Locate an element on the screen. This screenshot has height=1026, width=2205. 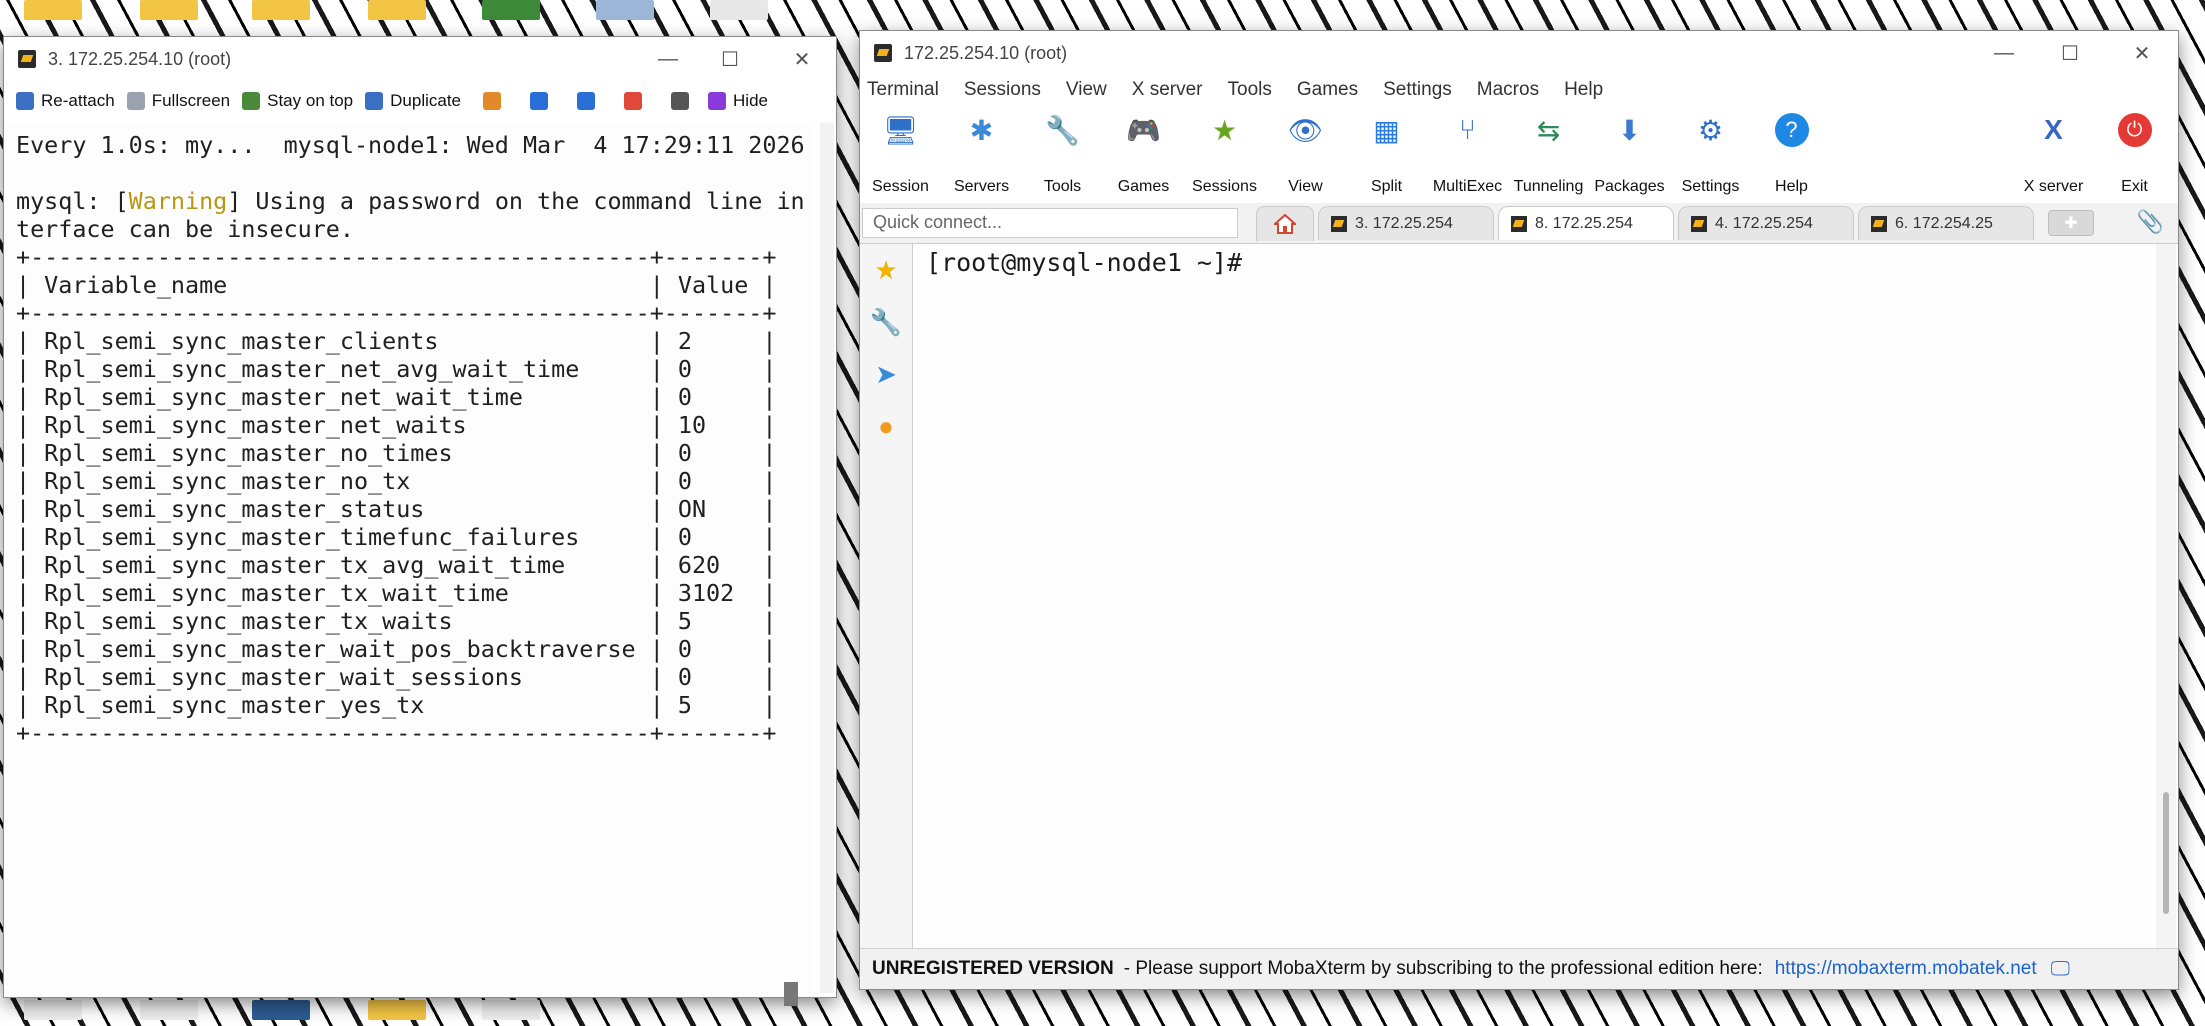
fullscreen-button: Fullscreen is located at coordinates (178, 101).